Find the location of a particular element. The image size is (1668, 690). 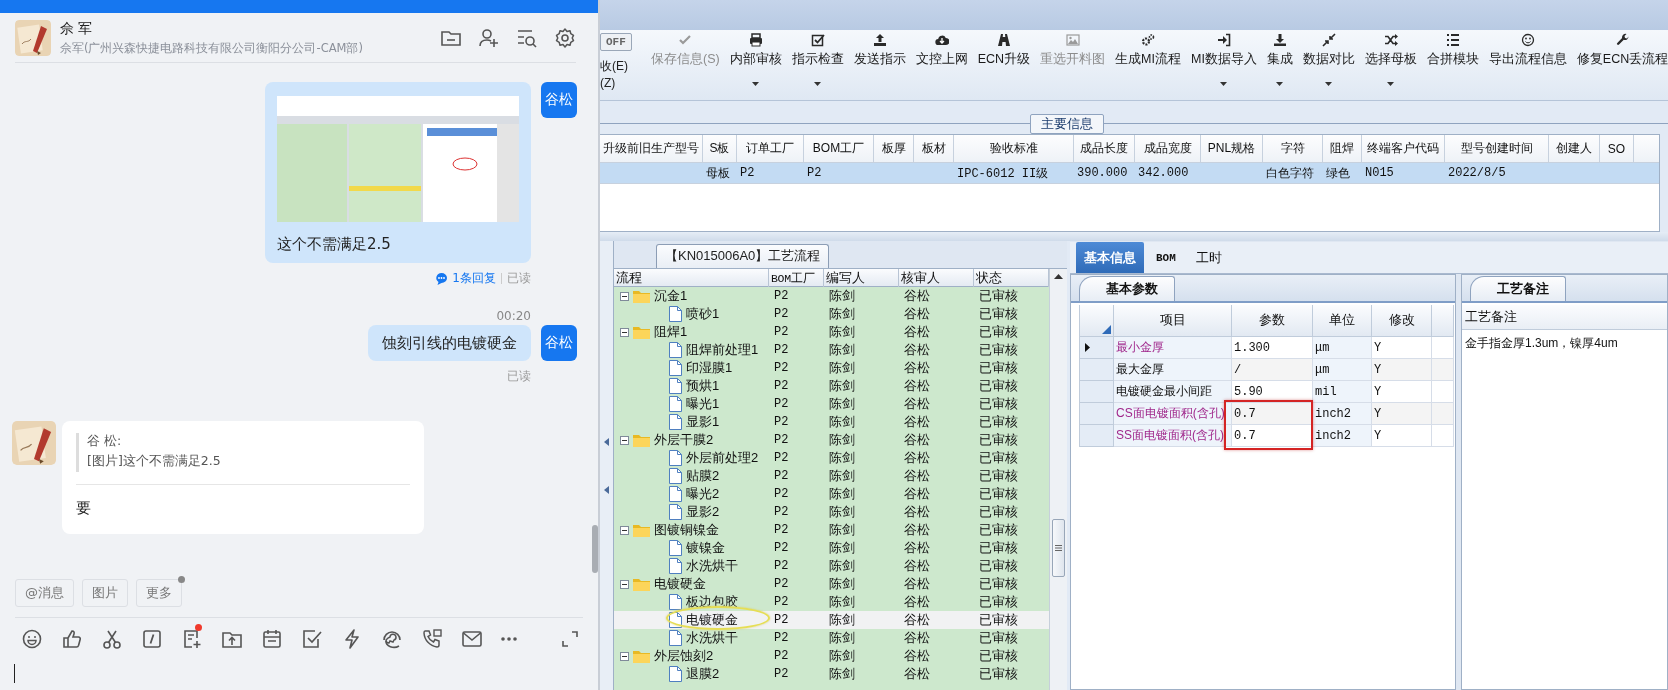

quick-action-button: @消息 is located at coordinates (44, 593).